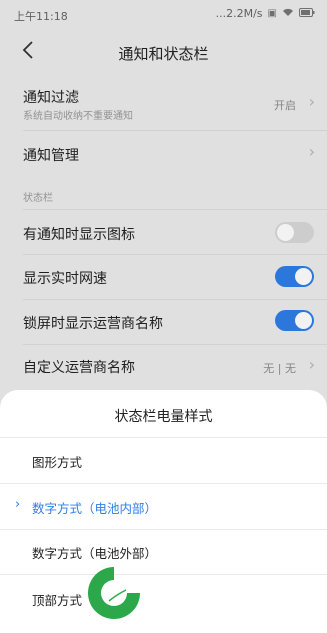 The height and width of the screenshot is (633, 327). I want to click on sheet-title: 状态栏电量样式, so click(163, 417).